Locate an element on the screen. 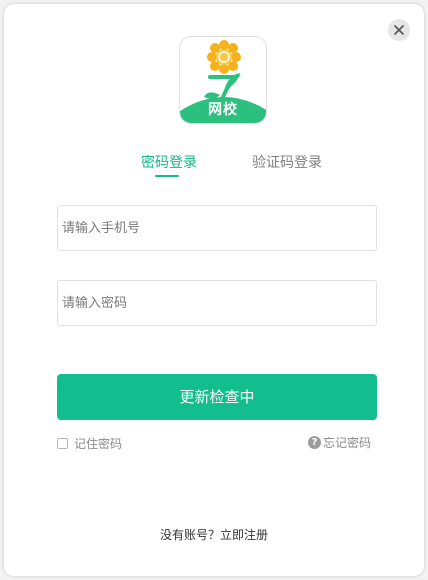 The height and width of the screenshot is (580, 428). close-button is located at coordinates (399, 30).